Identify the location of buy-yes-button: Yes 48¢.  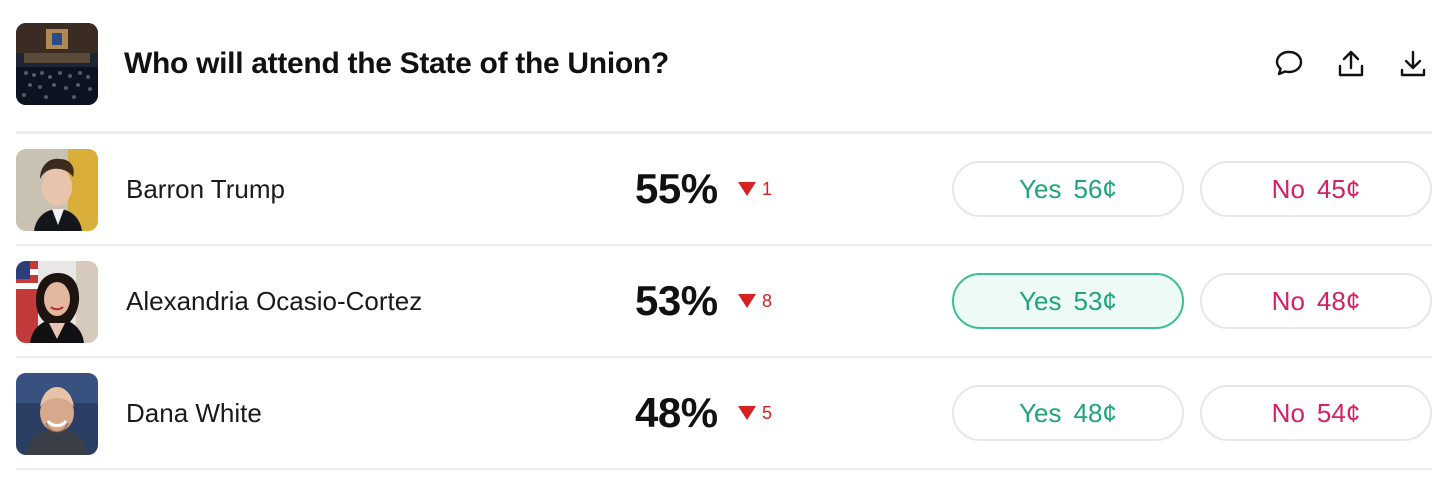
(1068, 413).